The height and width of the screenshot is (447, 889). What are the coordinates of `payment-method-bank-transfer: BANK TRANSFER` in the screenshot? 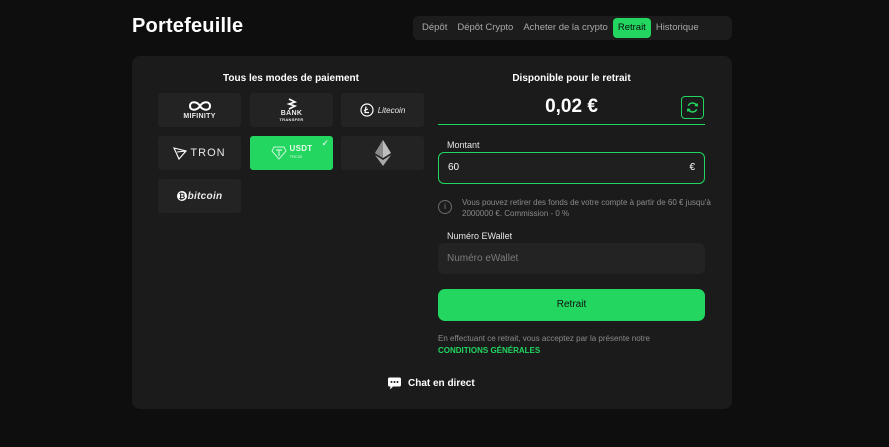 It's located at (291, 110).